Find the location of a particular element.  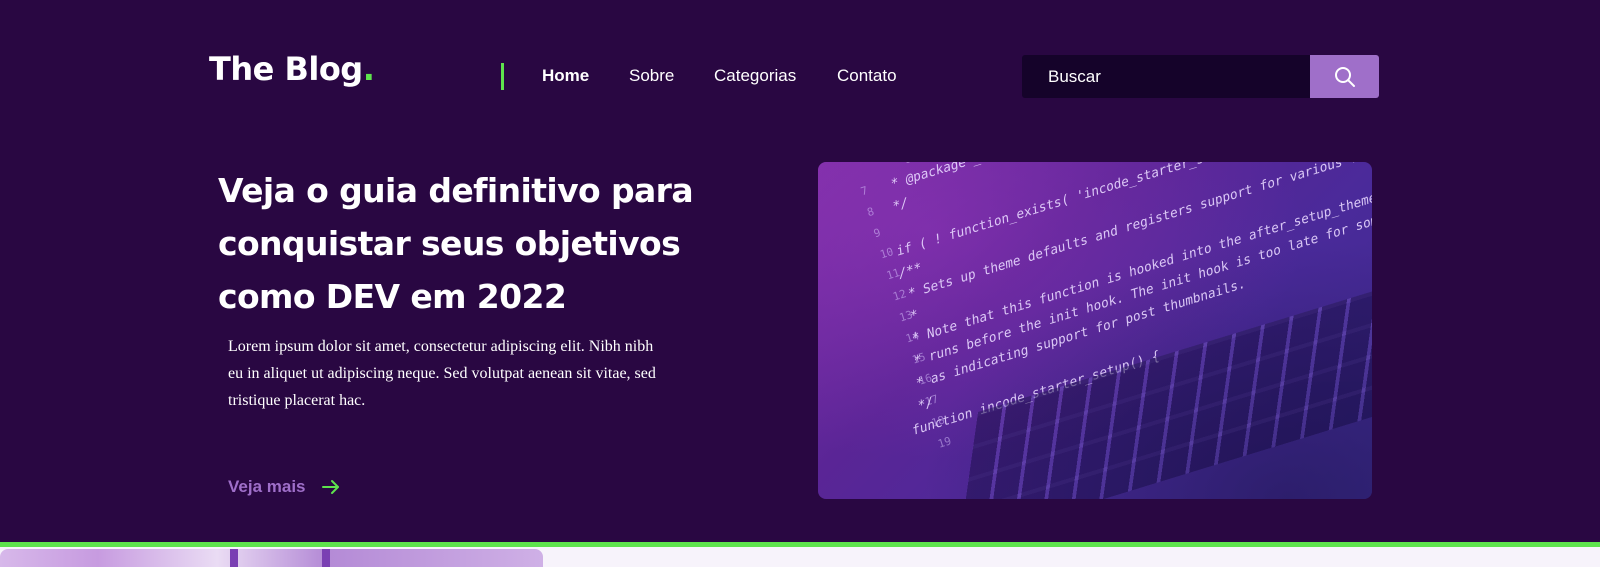

site-logo: The Blog. is located at coordinates (292, 69).